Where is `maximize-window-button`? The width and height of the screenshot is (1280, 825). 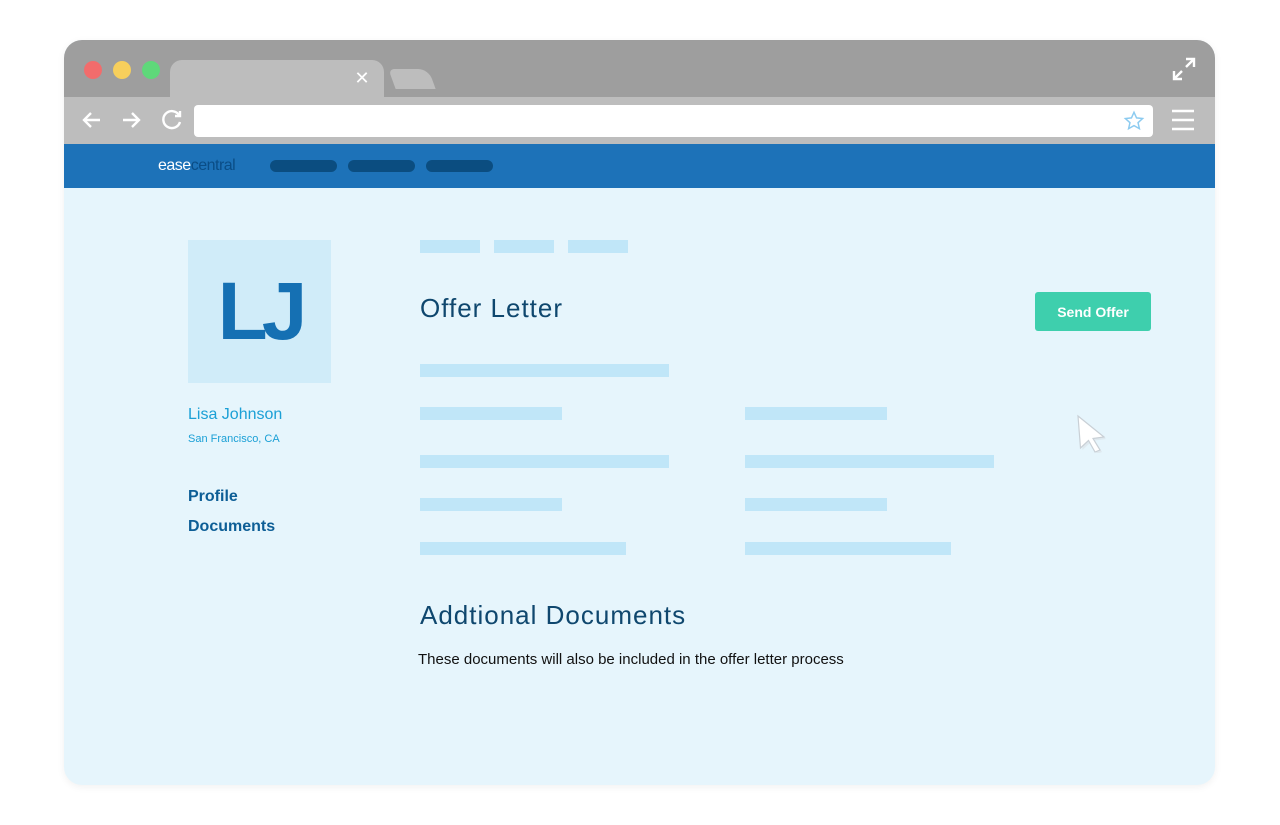
maximize-window-button is located at coordinates (151, 70).